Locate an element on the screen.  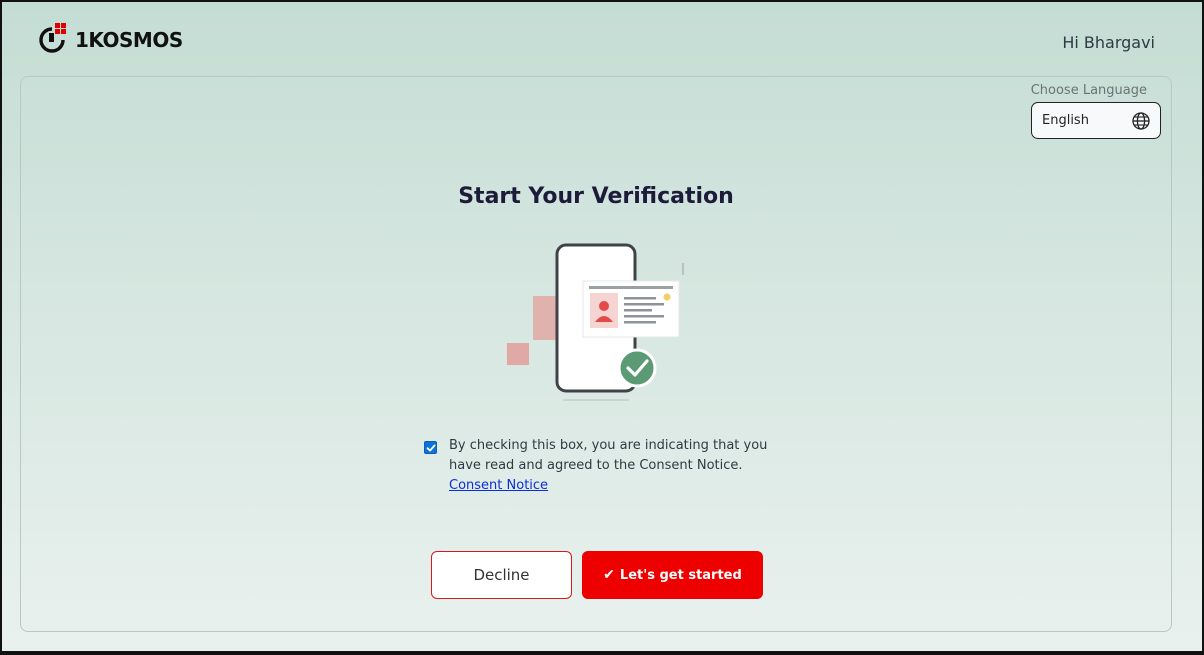
checkmark-icon is located at coordinates (430, 447).